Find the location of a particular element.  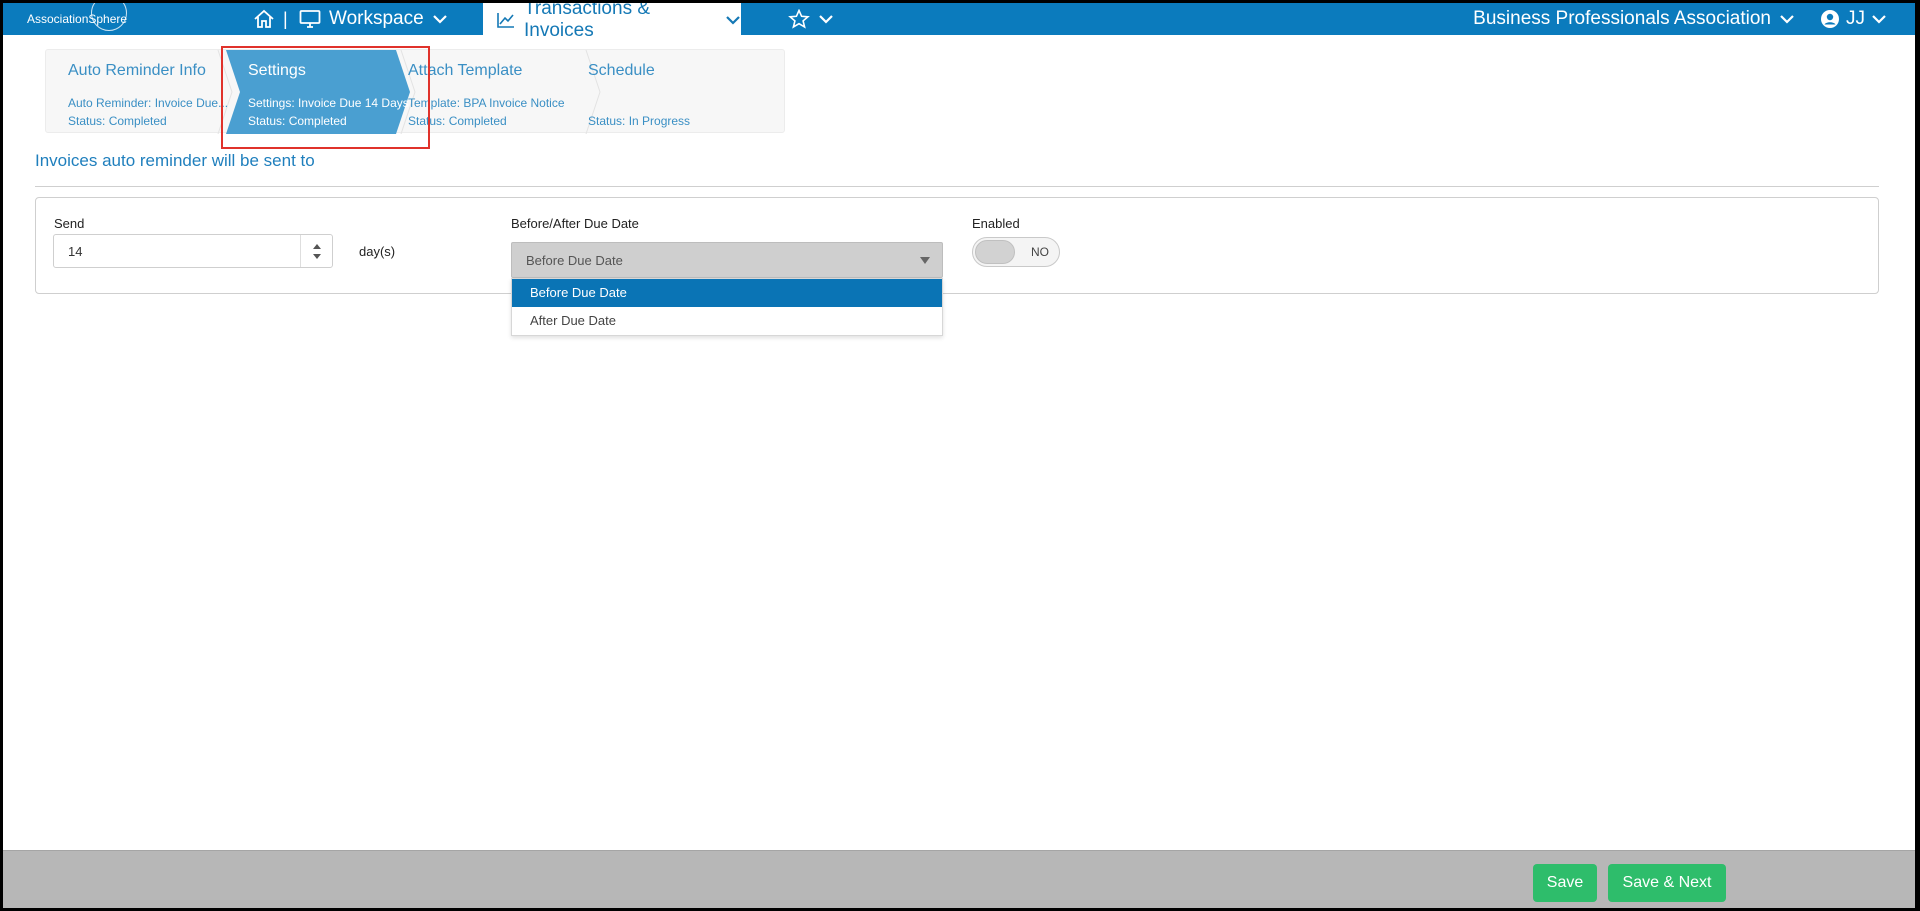

send-days-input: 14 is located at coordinates (193, 251).